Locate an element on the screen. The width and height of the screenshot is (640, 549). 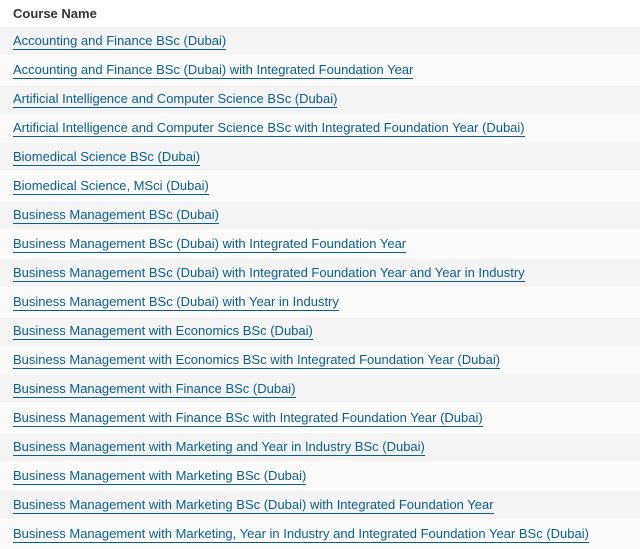
table-cell: Business Management BSc (Dubai) is located at coordinates (320, 215).